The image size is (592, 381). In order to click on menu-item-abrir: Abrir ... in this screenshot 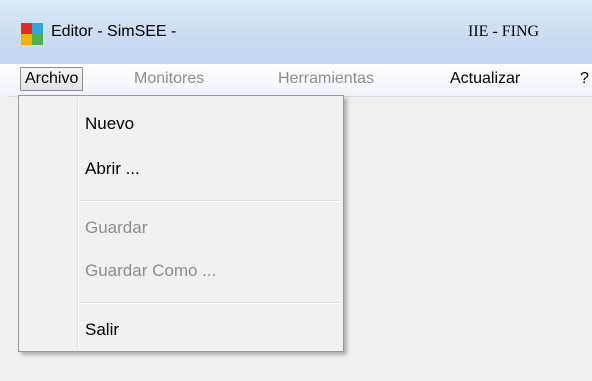, I will do `click(112, 169)`.